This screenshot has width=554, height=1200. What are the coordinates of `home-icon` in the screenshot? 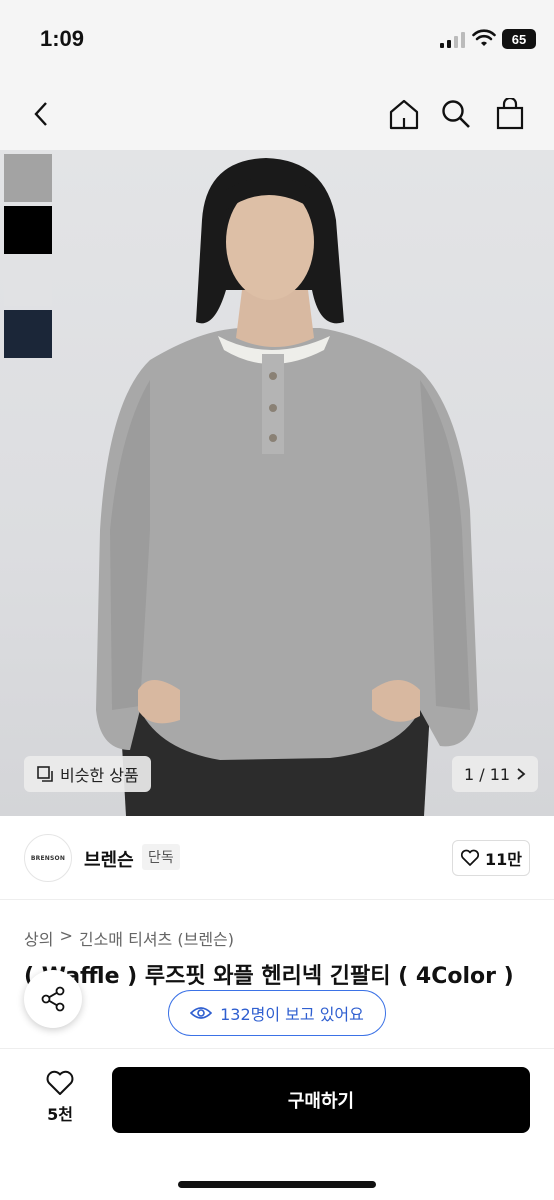 It's located at (404, 114).